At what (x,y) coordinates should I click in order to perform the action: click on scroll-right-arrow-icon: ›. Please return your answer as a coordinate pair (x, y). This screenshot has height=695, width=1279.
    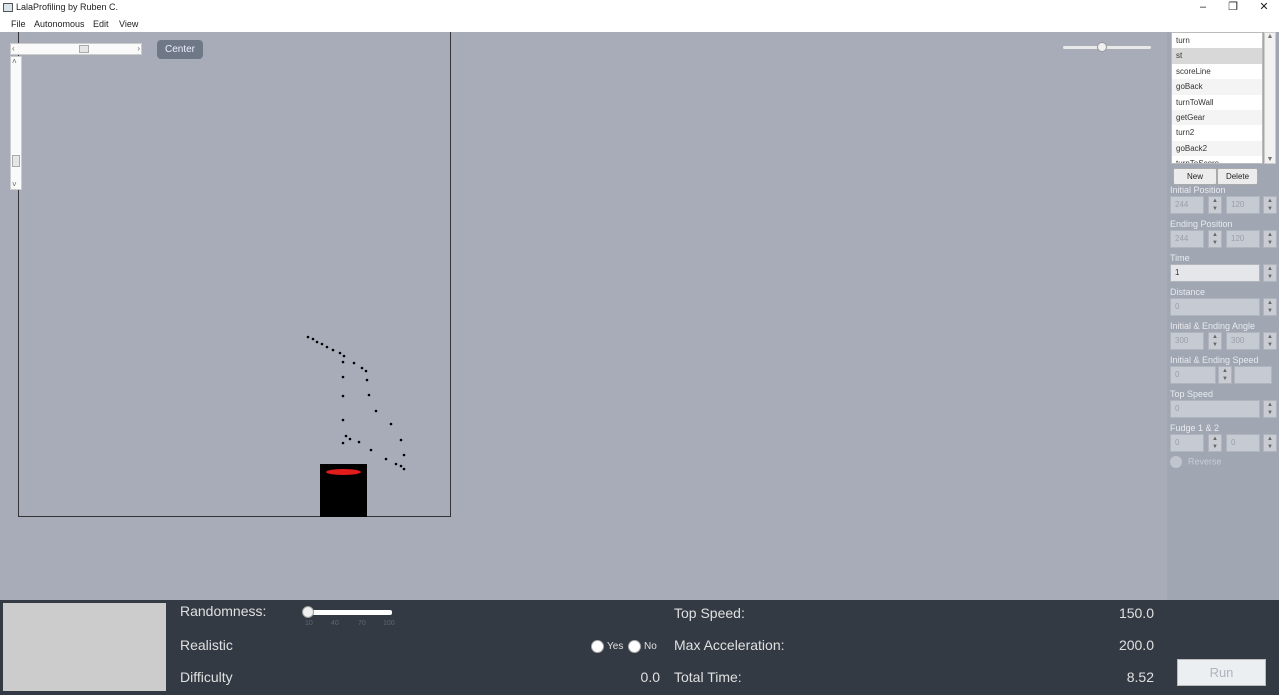
    Looking at the image, I should click on (138, 48).